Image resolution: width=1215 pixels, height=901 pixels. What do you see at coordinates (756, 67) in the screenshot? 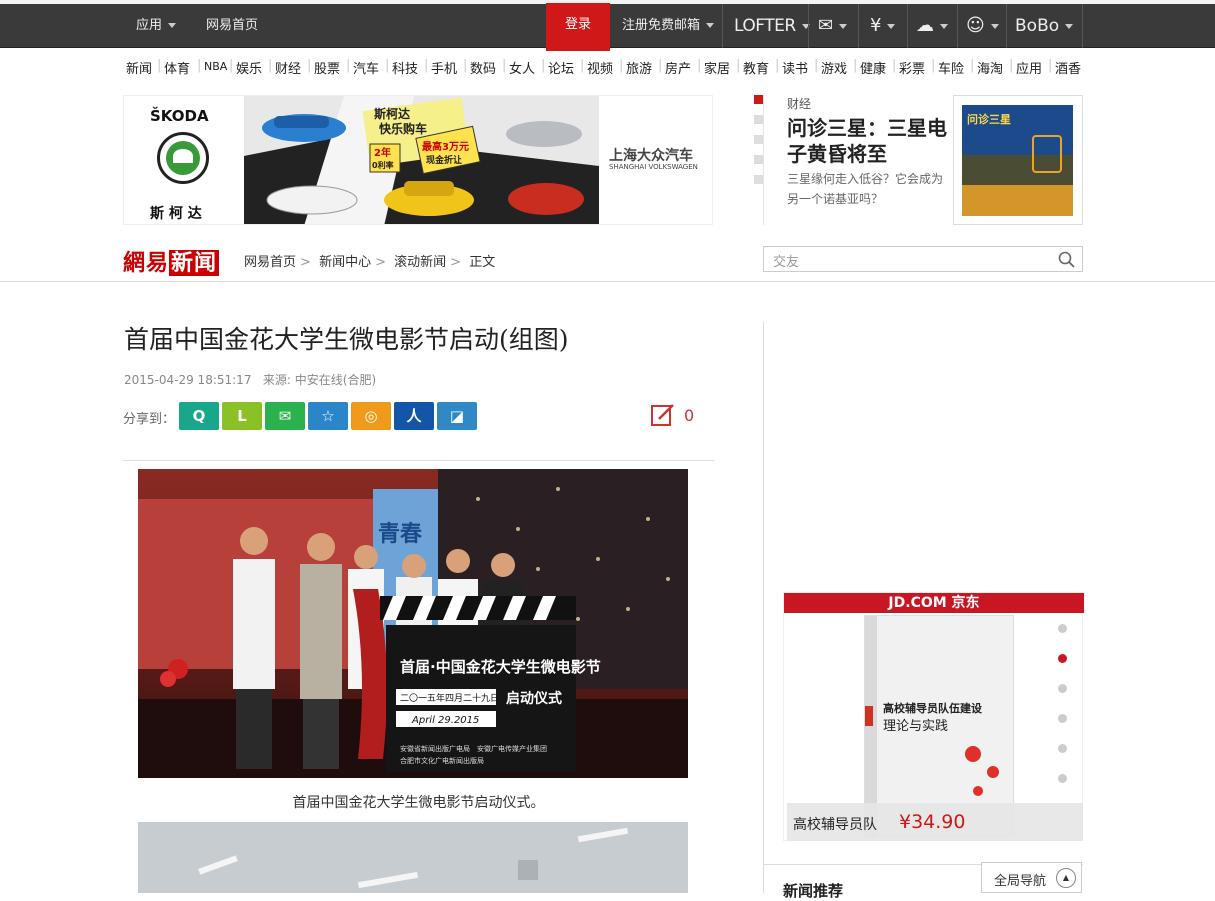
I see `nav-link: 教育` at bounding box center [756, 67].